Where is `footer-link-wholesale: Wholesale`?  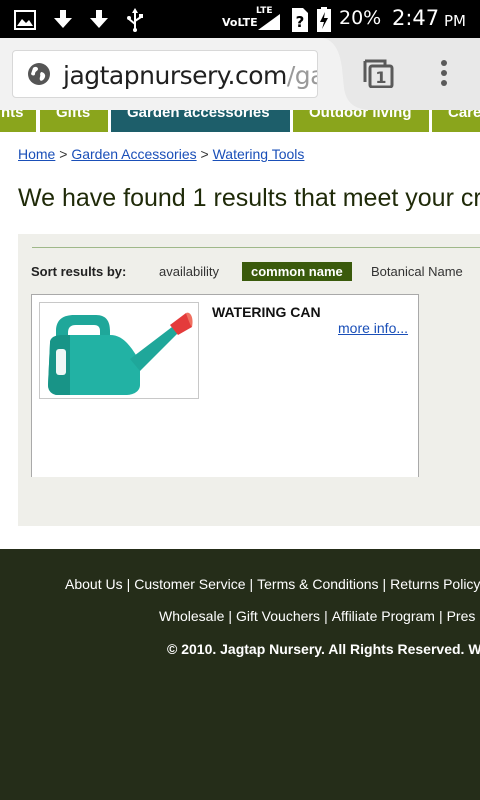 footer-link-wholesale: Wholesale is located at coordinates (191, 616).